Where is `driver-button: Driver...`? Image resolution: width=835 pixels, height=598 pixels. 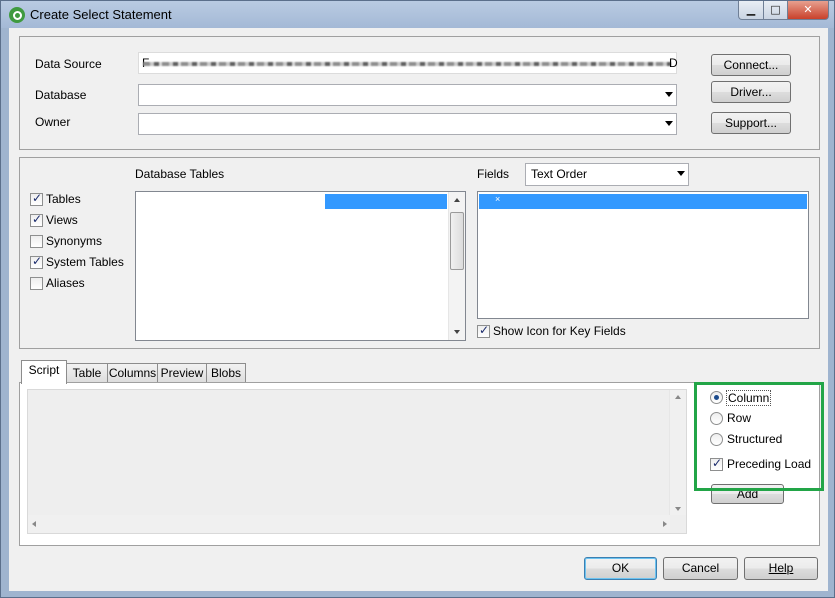 driver-button: Driver... is located at coordinates (751, 92).